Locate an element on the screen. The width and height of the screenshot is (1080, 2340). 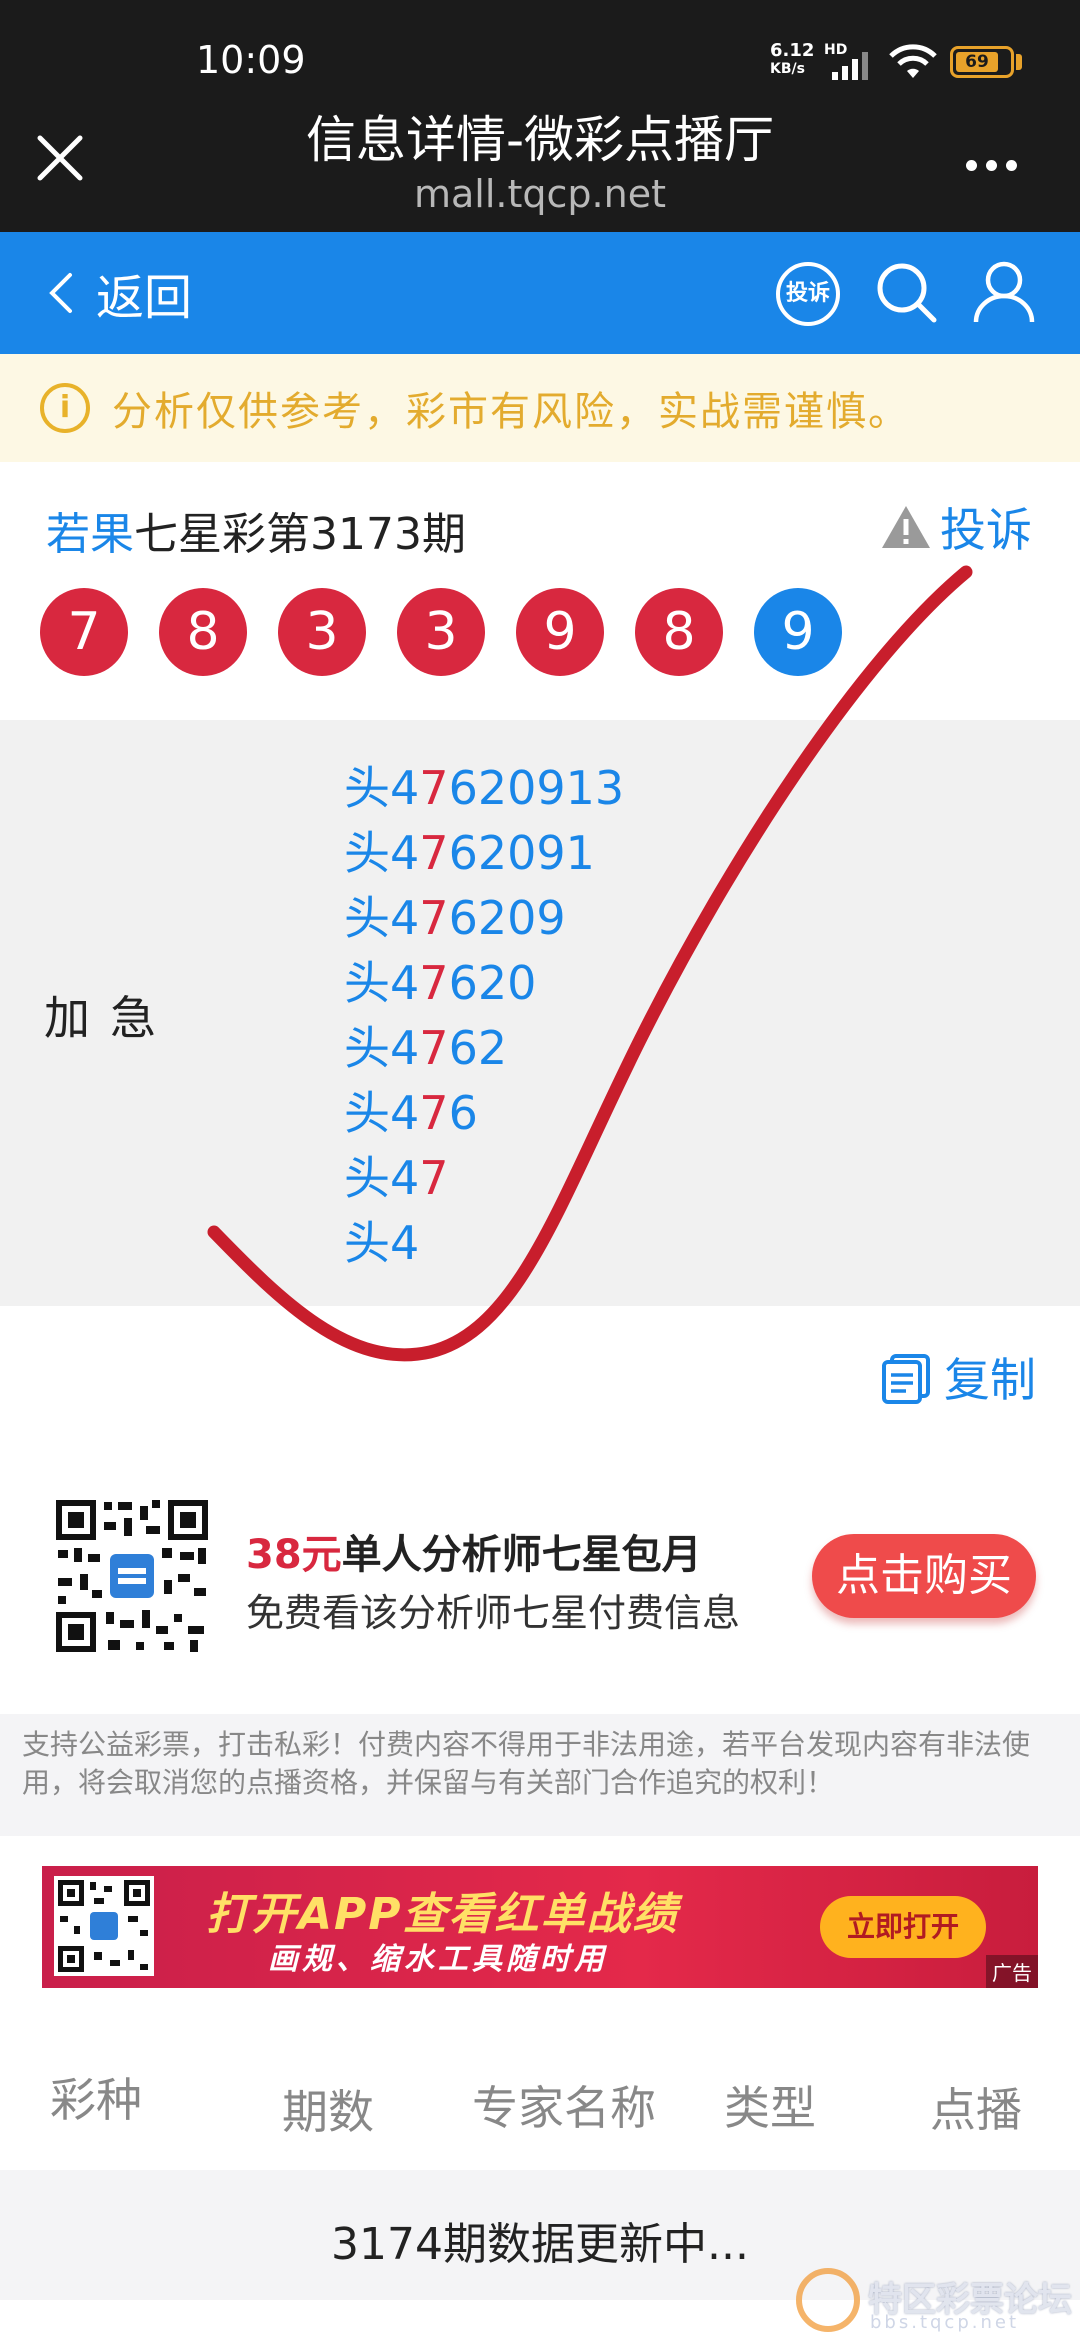
column-header: 期数 is located at coordinates (328, 2112).